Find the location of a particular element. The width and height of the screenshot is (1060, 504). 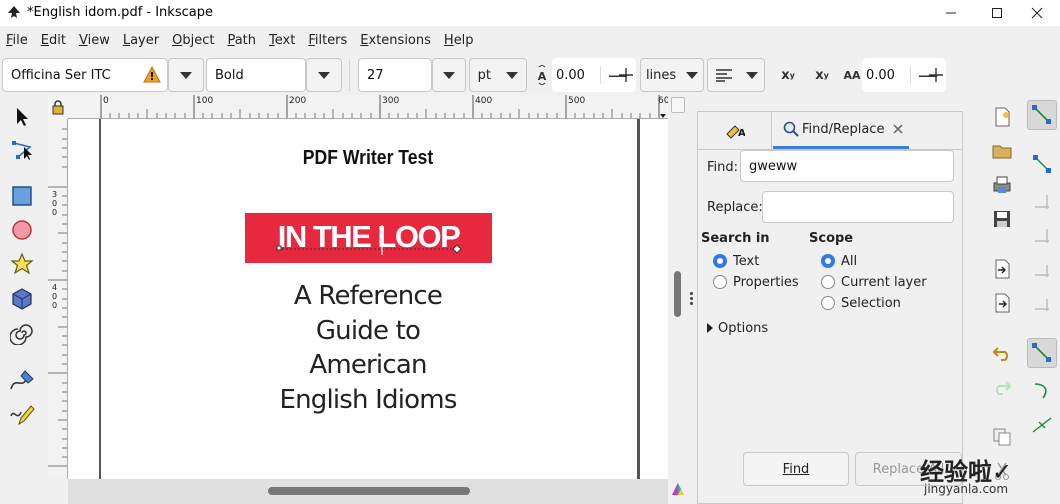

undo-button is located at coordinates (1002, 353).